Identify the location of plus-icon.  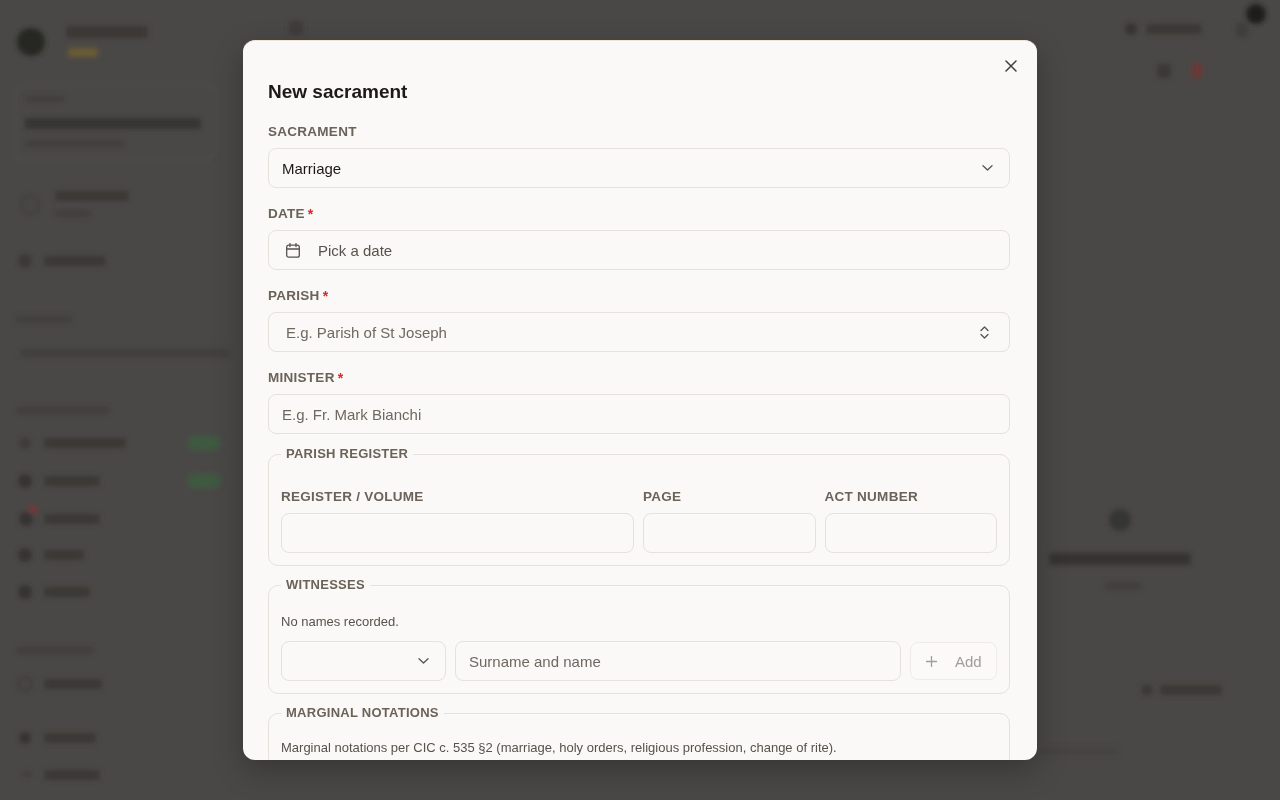
(931, 661).